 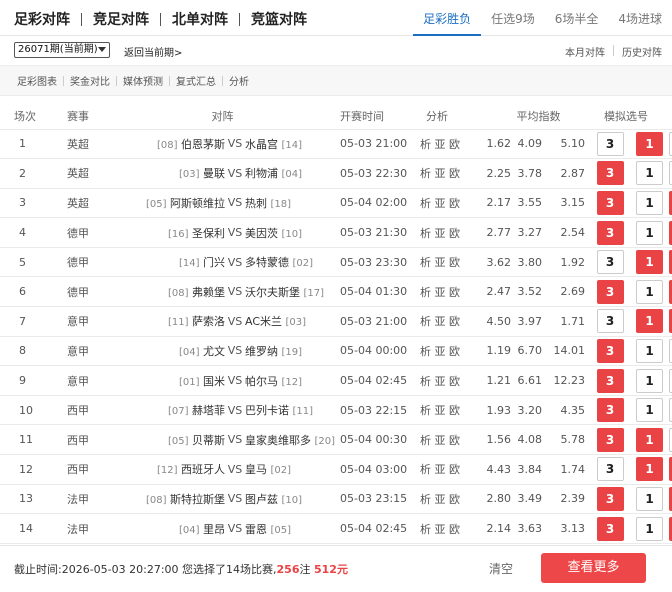 I want to click on odds-value: 3.78, so click(x=532, y=173).